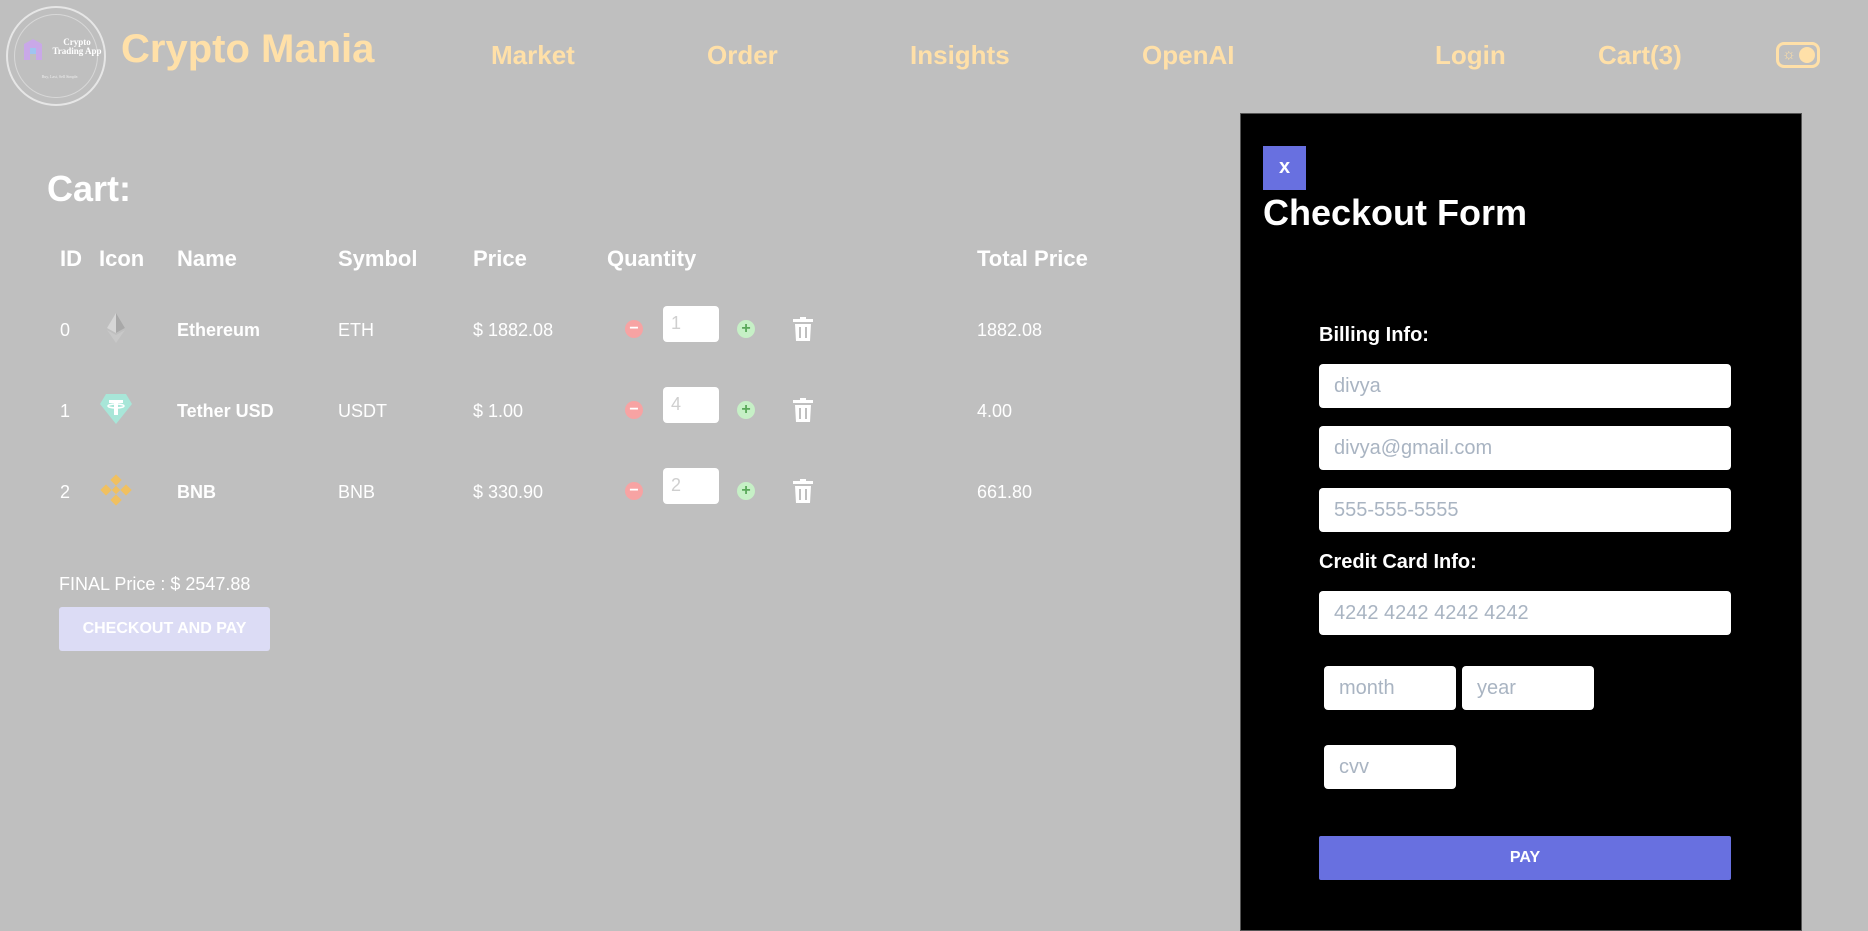 This screenshot has width=1868, height=931. I want to click on phone-field: 555-555-5555, so click(1525, 510).